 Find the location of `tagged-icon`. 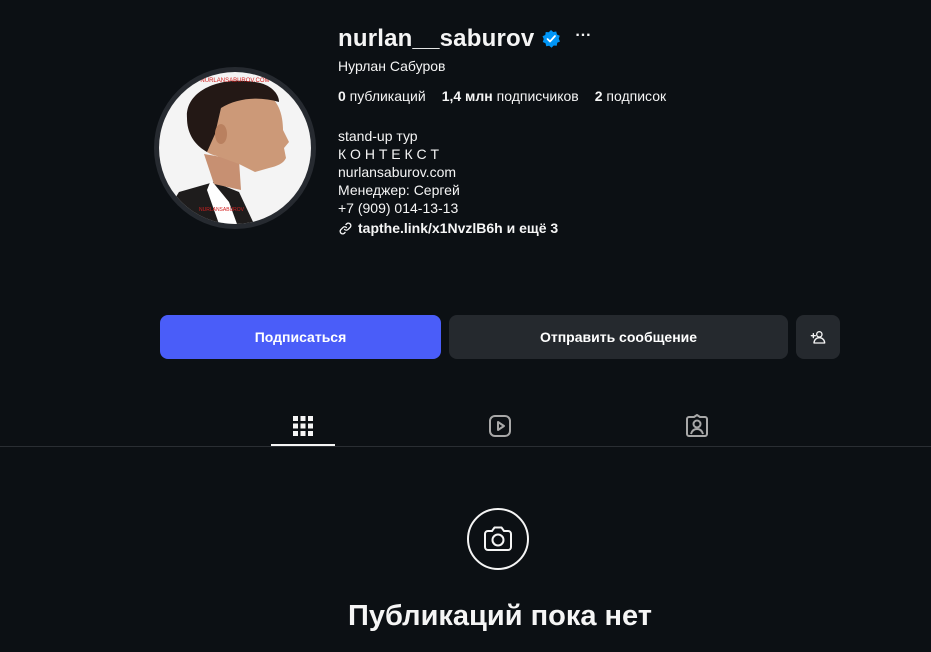

tagged-icon is located at coordinates (697, 425).